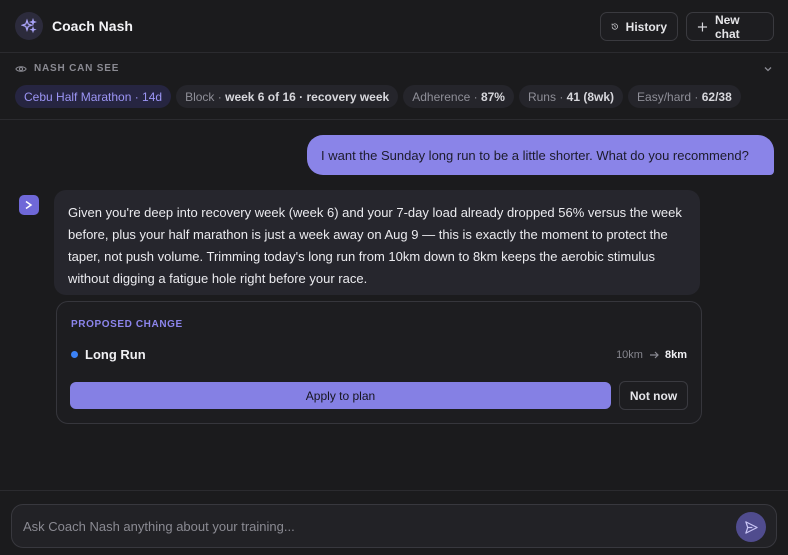 Image resolution: width=788 pixels, height=555 pixels. What do you see at coordinates (368, 526) in the screenshot?
I see `message-input` at bounding box center [368, 526].